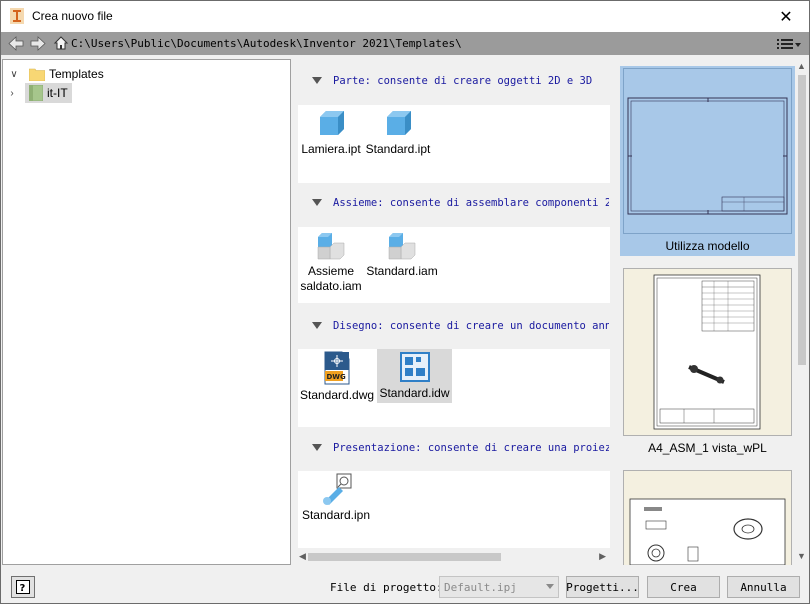 The width and height of the screenshot is (810, 604). Describe the element at coordinates (37, 74) in the screenshot. I see `folder-icon` at that location.